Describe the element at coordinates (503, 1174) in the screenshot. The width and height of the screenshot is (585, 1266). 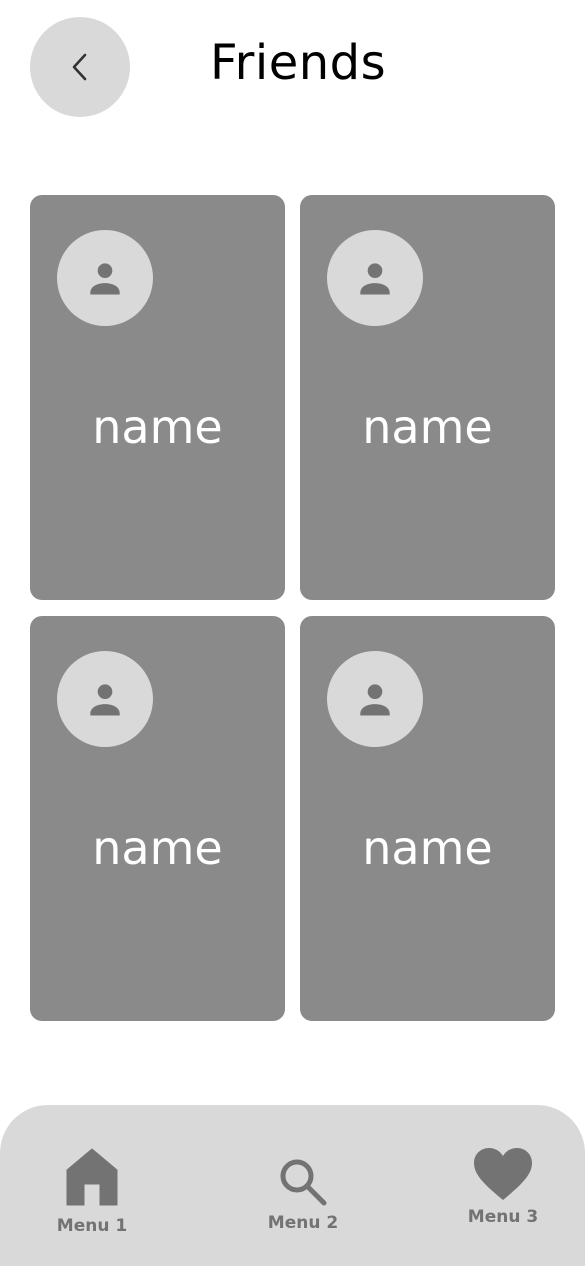
I see `heart-icon` at that location.